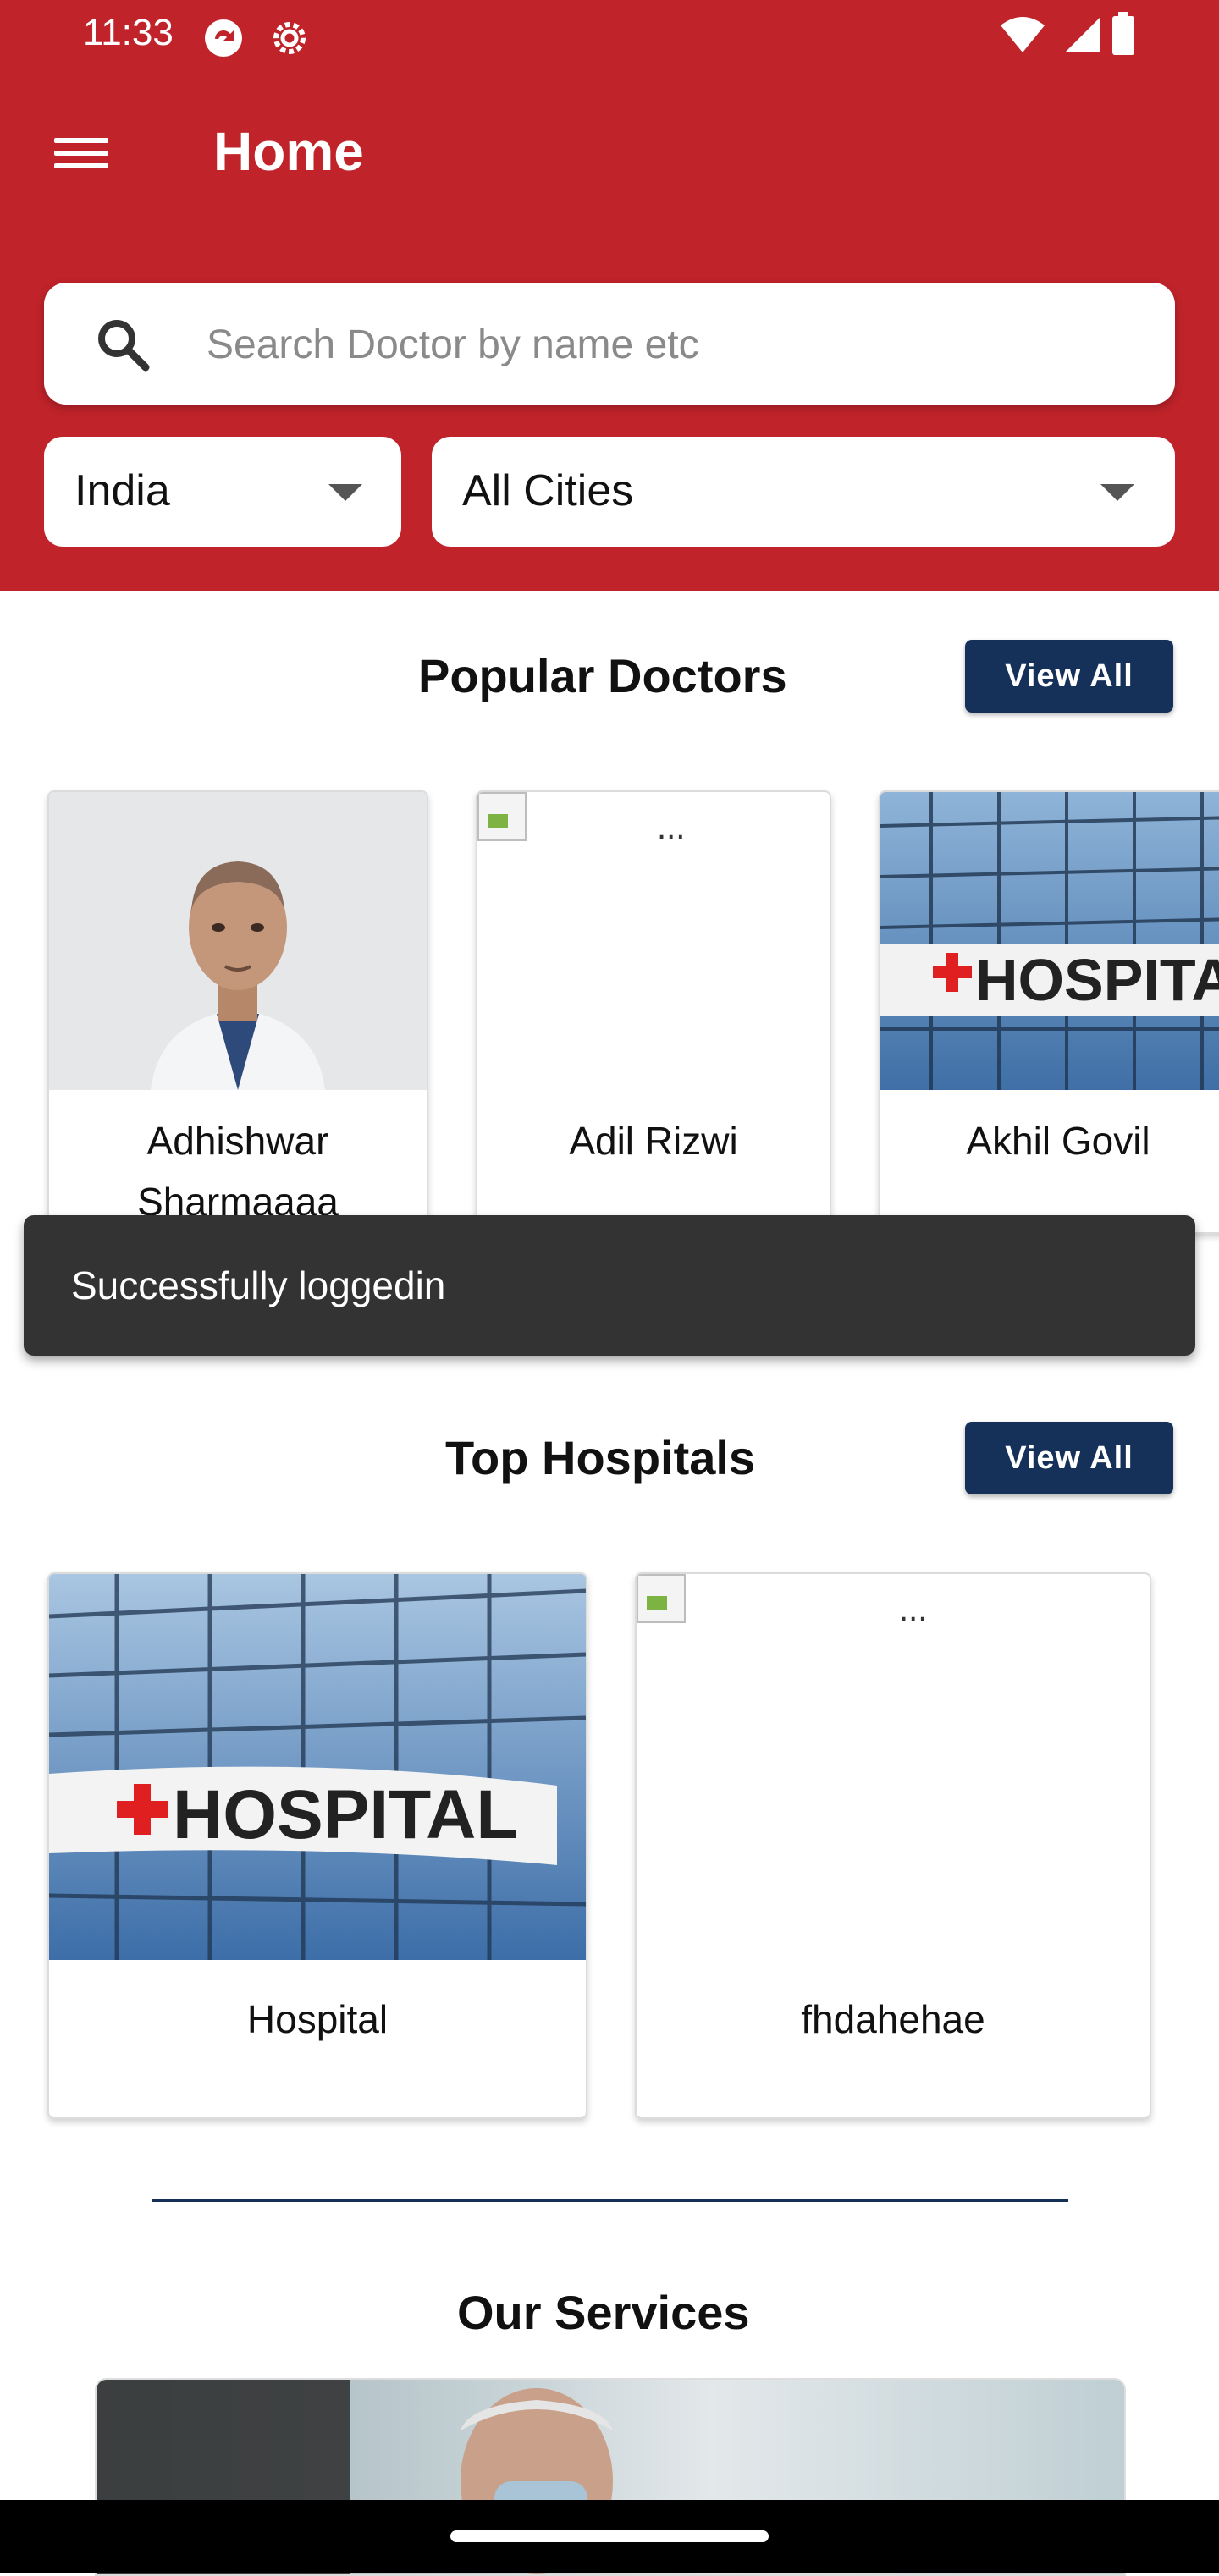 The width and height of the screenshot is (1219, 2576). Describe the element at coordinates (238, 1171) in the screenshot. I see `doctor-name: Adhishwar Sharmaaaa` at that location.